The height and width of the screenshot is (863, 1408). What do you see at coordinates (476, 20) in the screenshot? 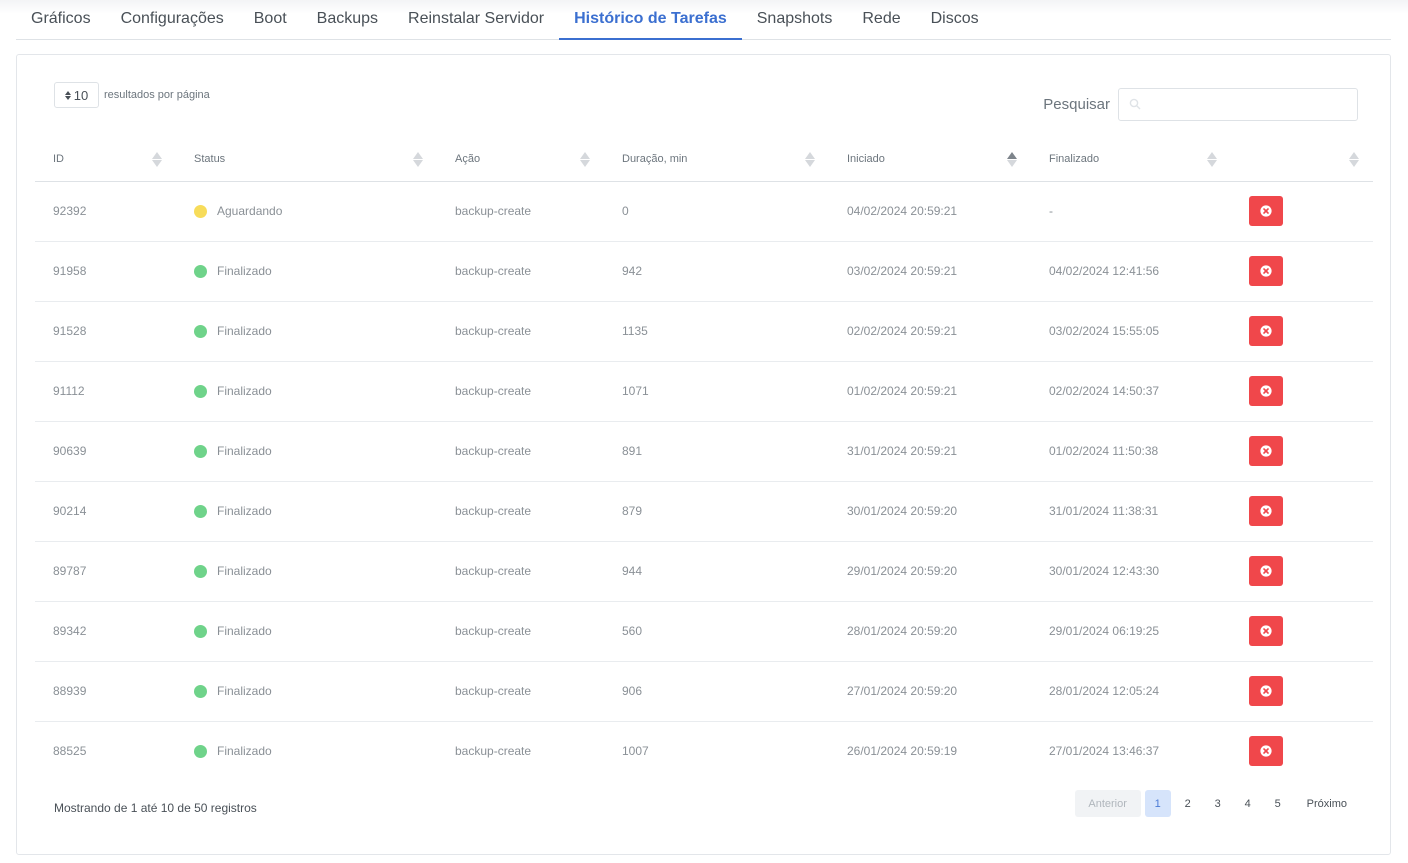
I see `tab-4: Reinstalar Servidor` at bounding box center [476, 20].